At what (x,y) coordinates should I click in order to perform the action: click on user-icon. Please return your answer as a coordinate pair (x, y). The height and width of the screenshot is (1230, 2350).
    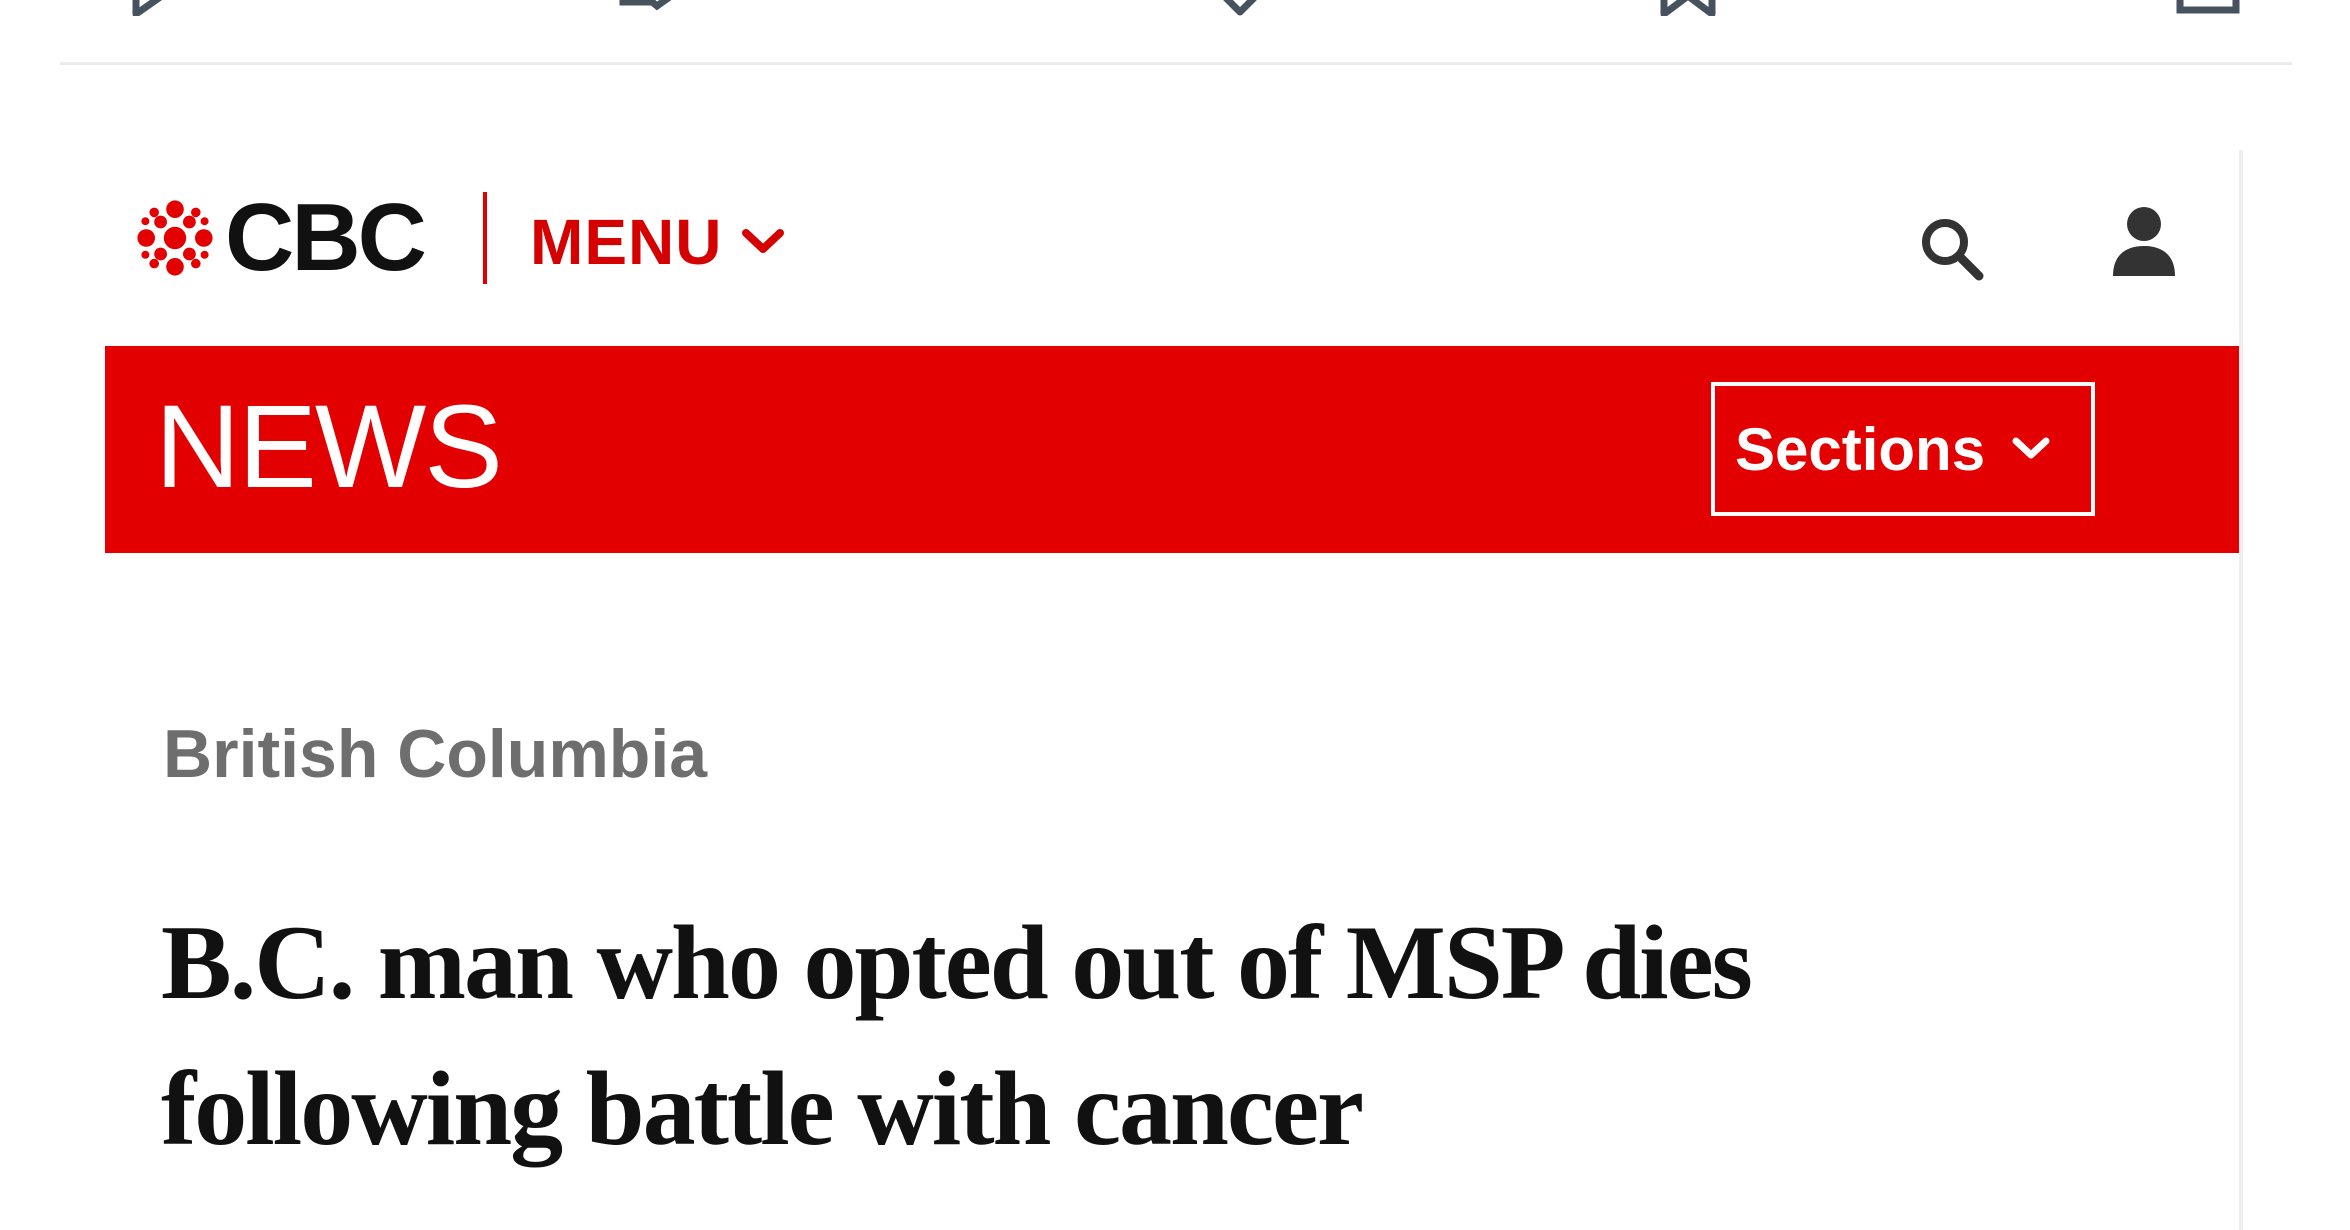
    Looking at the image, I should click on (2144, 241).